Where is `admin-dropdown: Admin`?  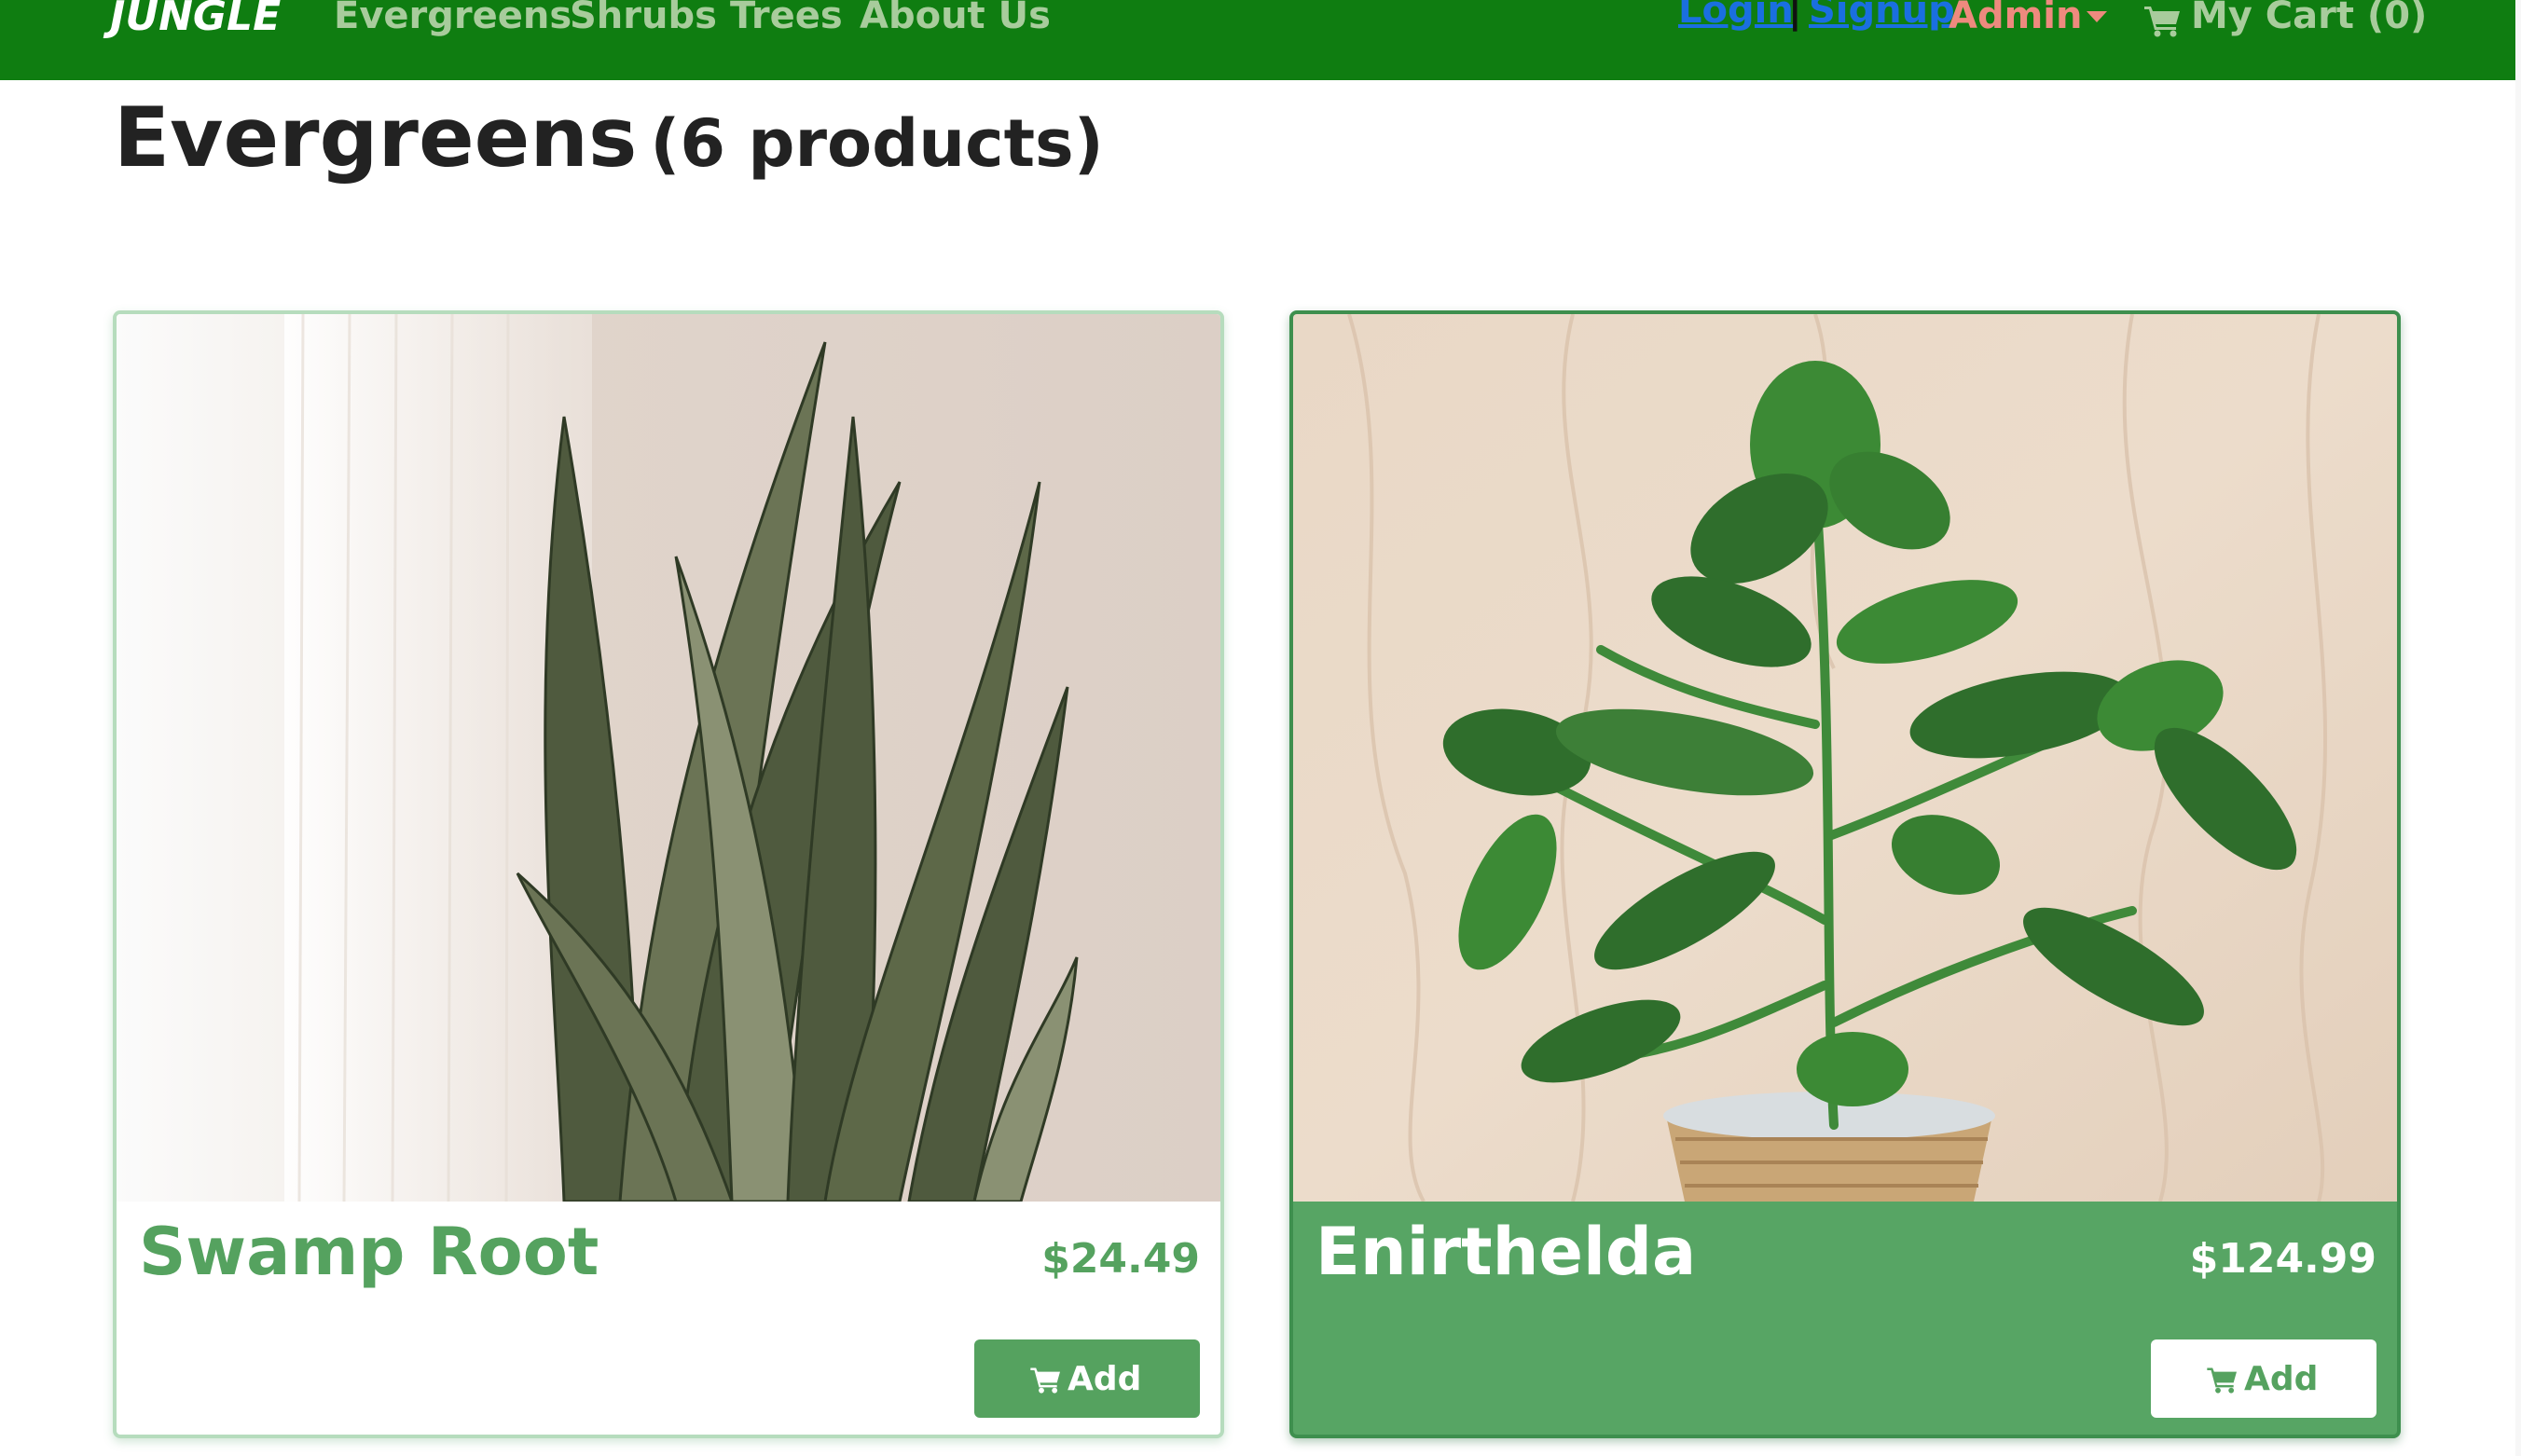
admin-dropdown: Admin is located at coordinates (2016, 18).